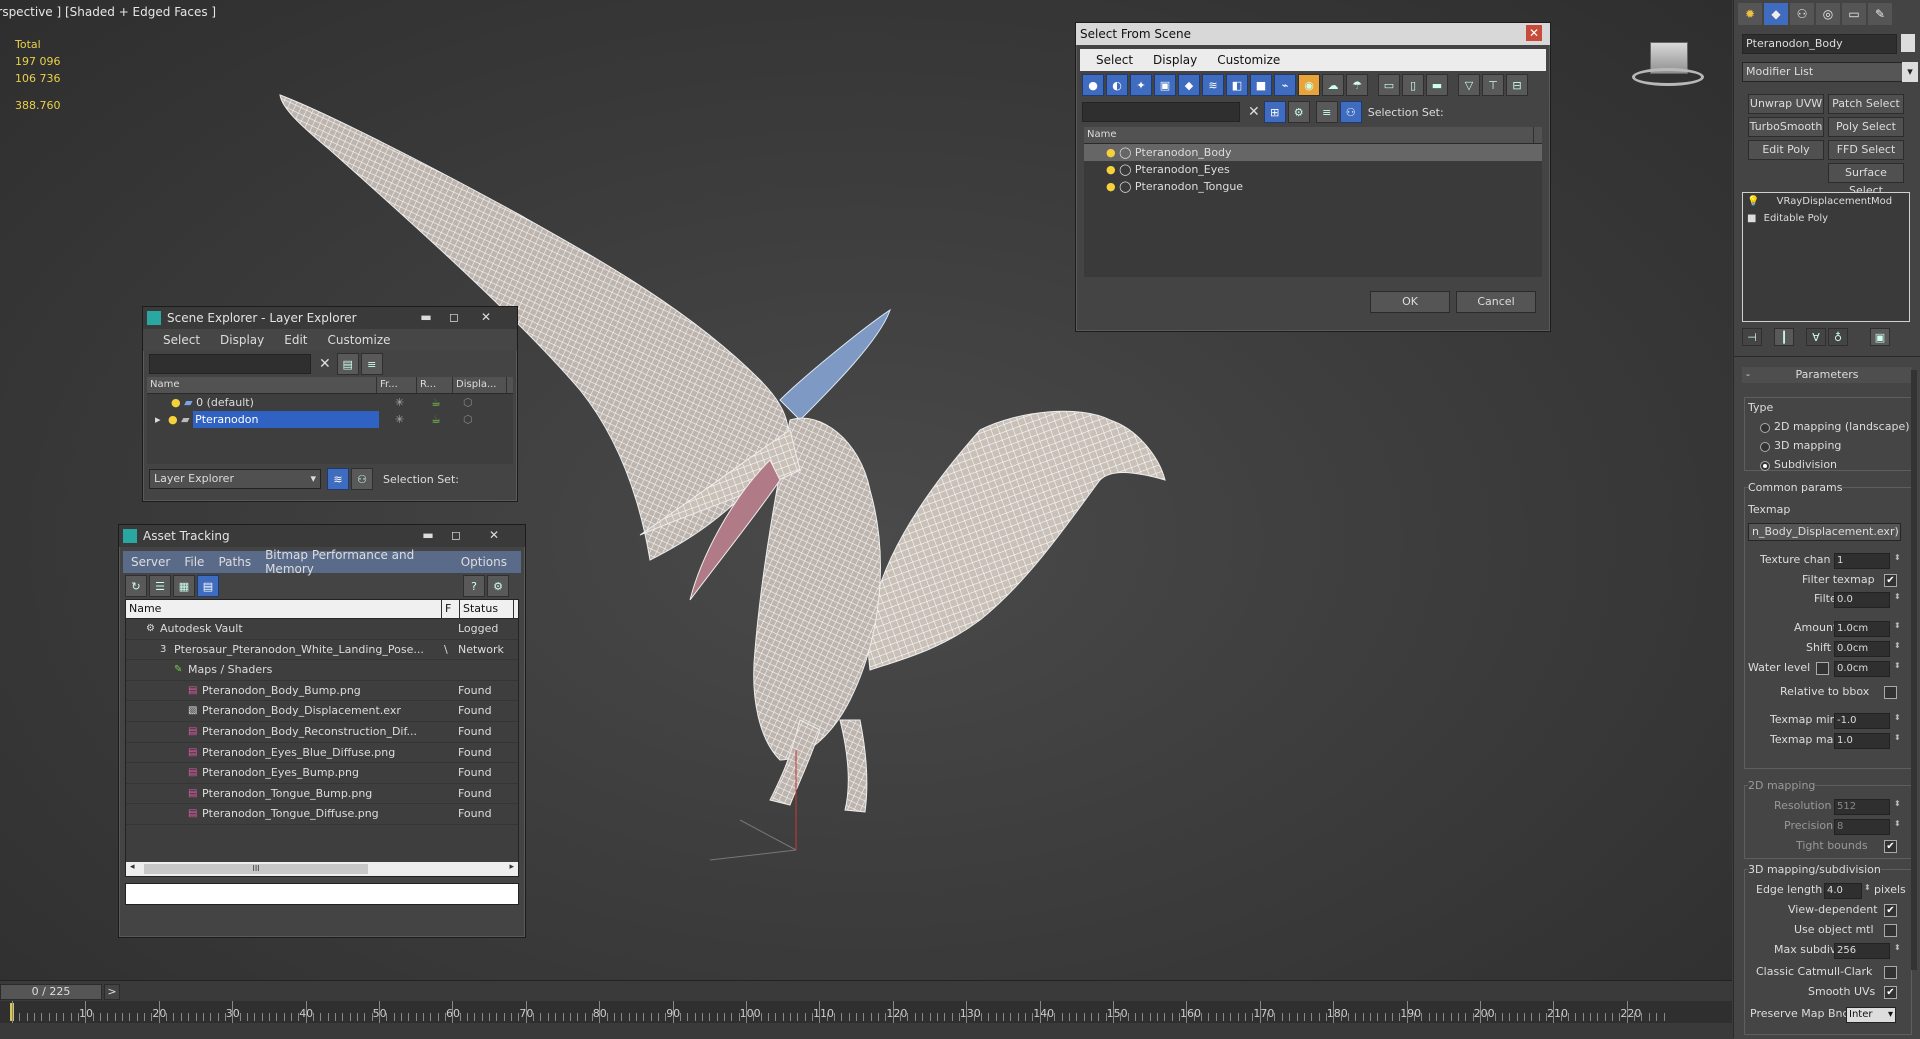 This screenshot has width=1920, height=1039. What do you see at coordinates (1765, 466) in the screenshot?
I see `radio-subdivision` at bounding box center [1765, 466].